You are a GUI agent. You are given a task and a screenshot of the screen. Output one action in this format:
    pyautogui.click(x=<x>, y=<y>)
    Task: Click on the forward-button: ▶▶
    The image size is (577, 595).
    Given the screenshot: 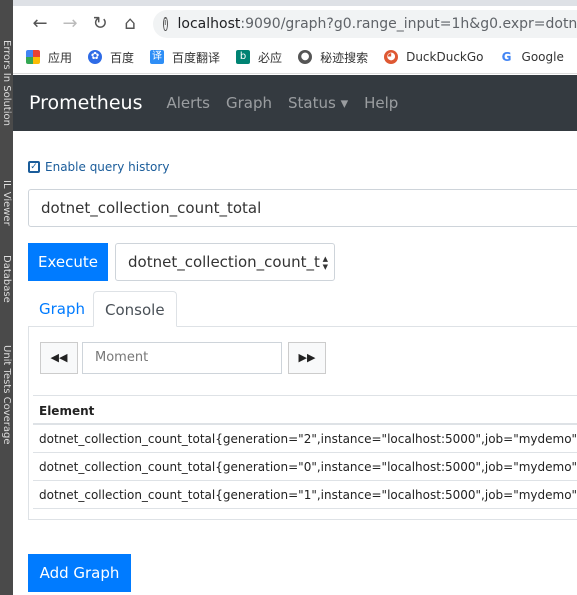 What is the action you would take?
    pyautogui.click(x=307, y=358)
    